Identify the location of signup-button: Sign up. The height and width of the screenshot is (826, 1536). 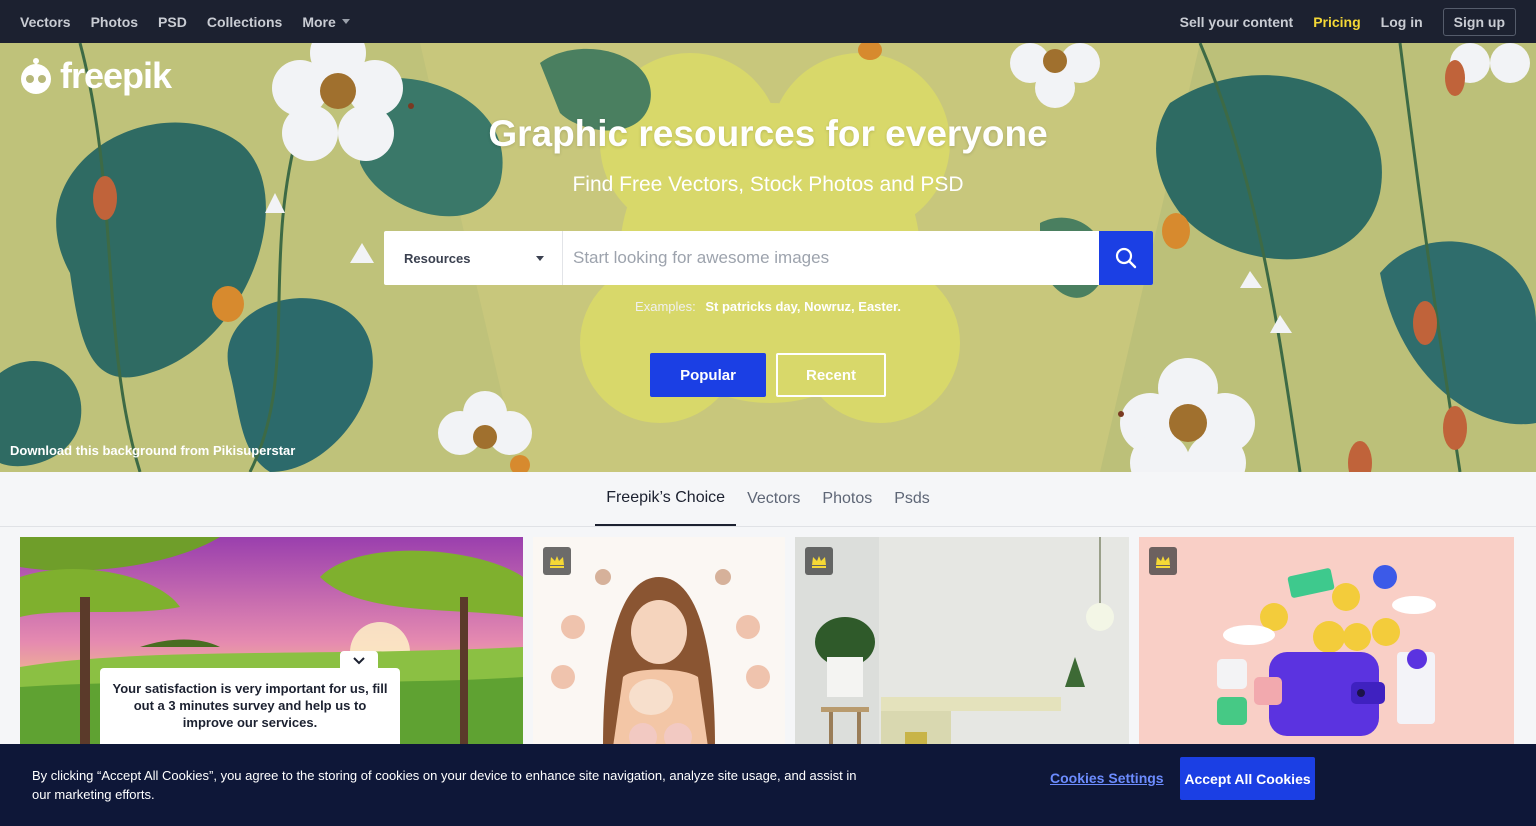
(1479, 21).